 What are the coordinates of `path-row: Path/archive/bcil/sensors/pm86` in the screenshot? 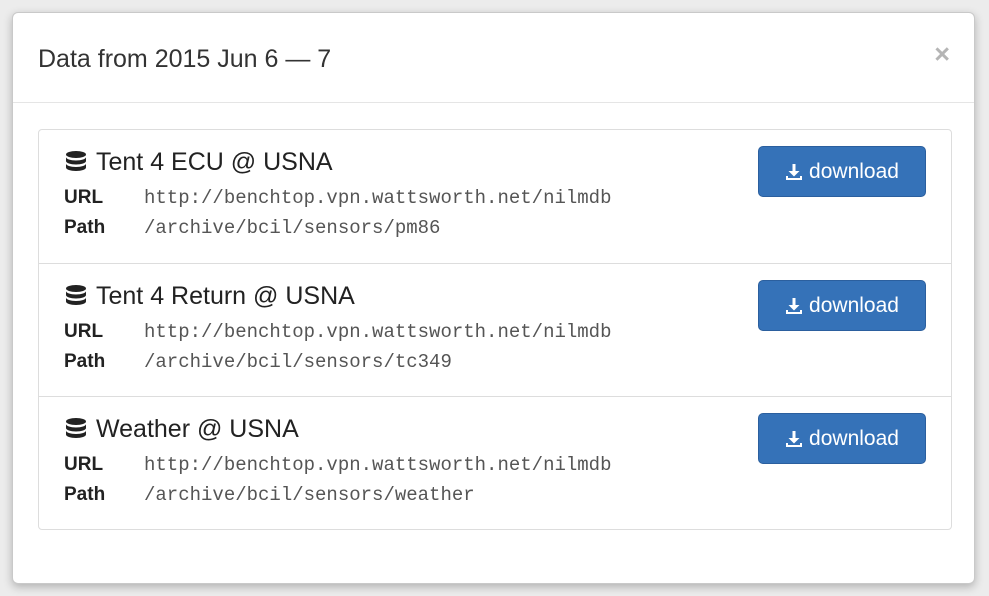 It's located at (252, 228).